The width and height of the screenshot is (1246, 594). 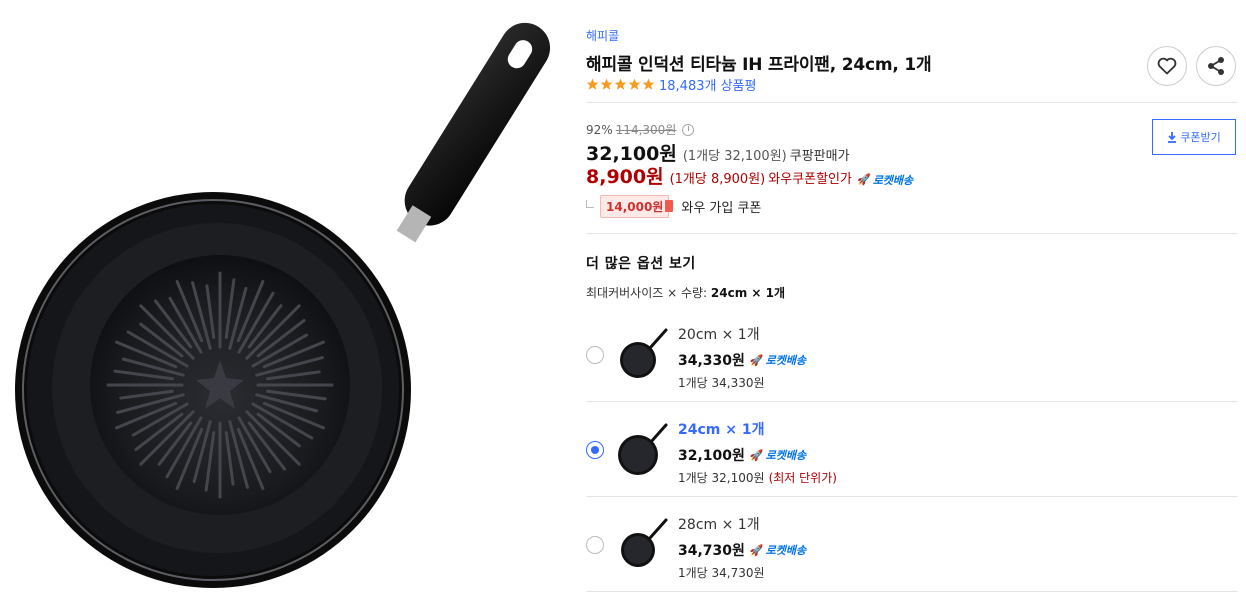 I want to click on coupon-description: 와우 가입 쿠폰, so click(x=721, y=208).